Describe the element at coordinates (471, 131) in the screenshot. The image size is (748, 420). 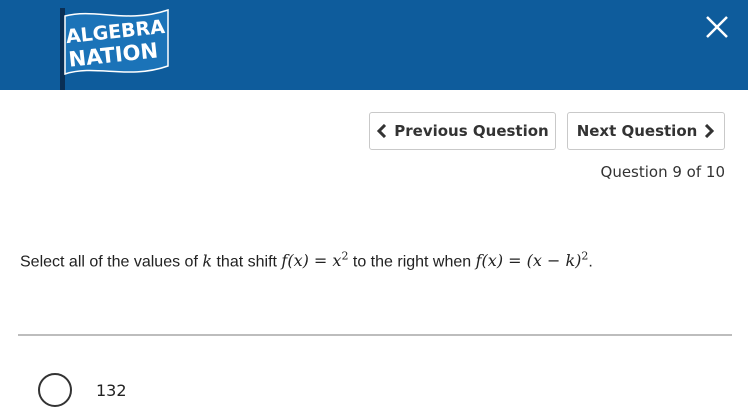
I see `previous-question-label: Previous Question` at that location.